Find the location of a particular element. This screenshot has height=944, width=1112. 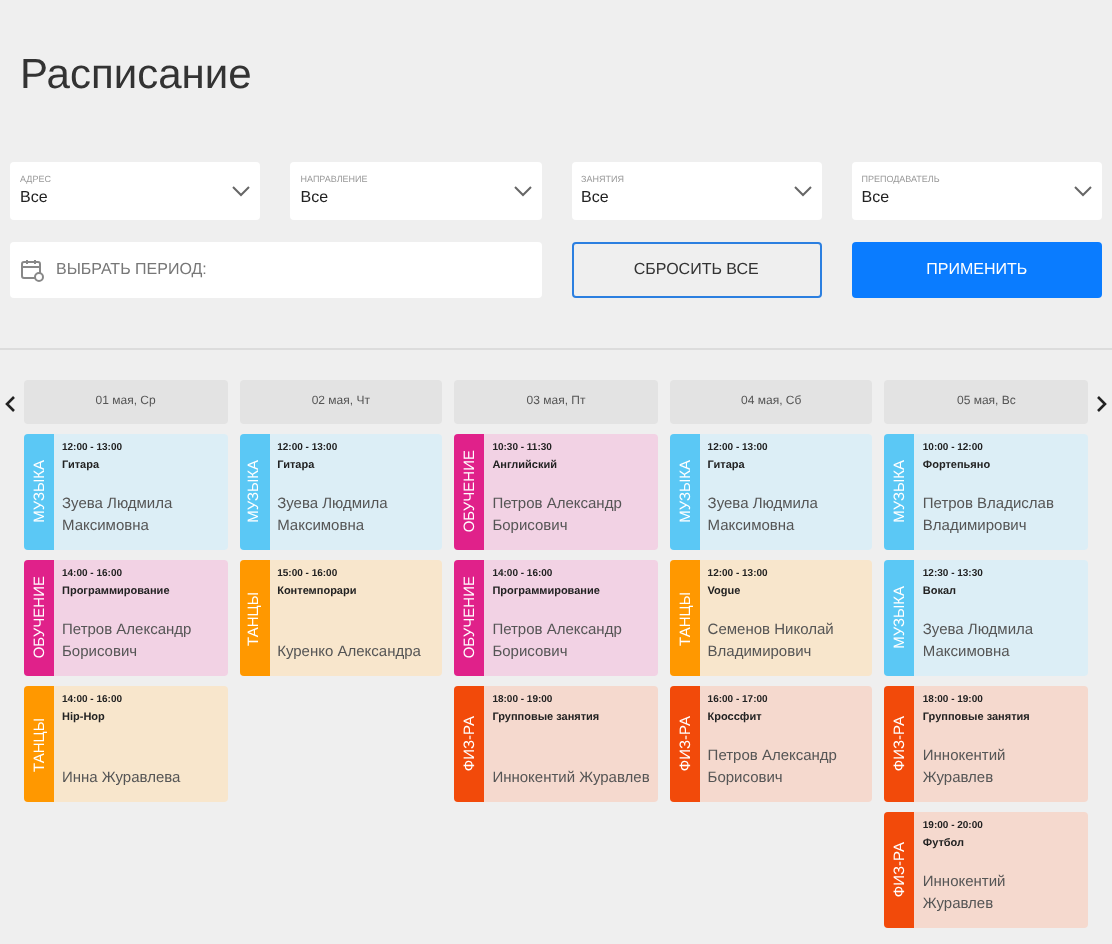

page-title: Расписание is located at coordinates (137, 76).